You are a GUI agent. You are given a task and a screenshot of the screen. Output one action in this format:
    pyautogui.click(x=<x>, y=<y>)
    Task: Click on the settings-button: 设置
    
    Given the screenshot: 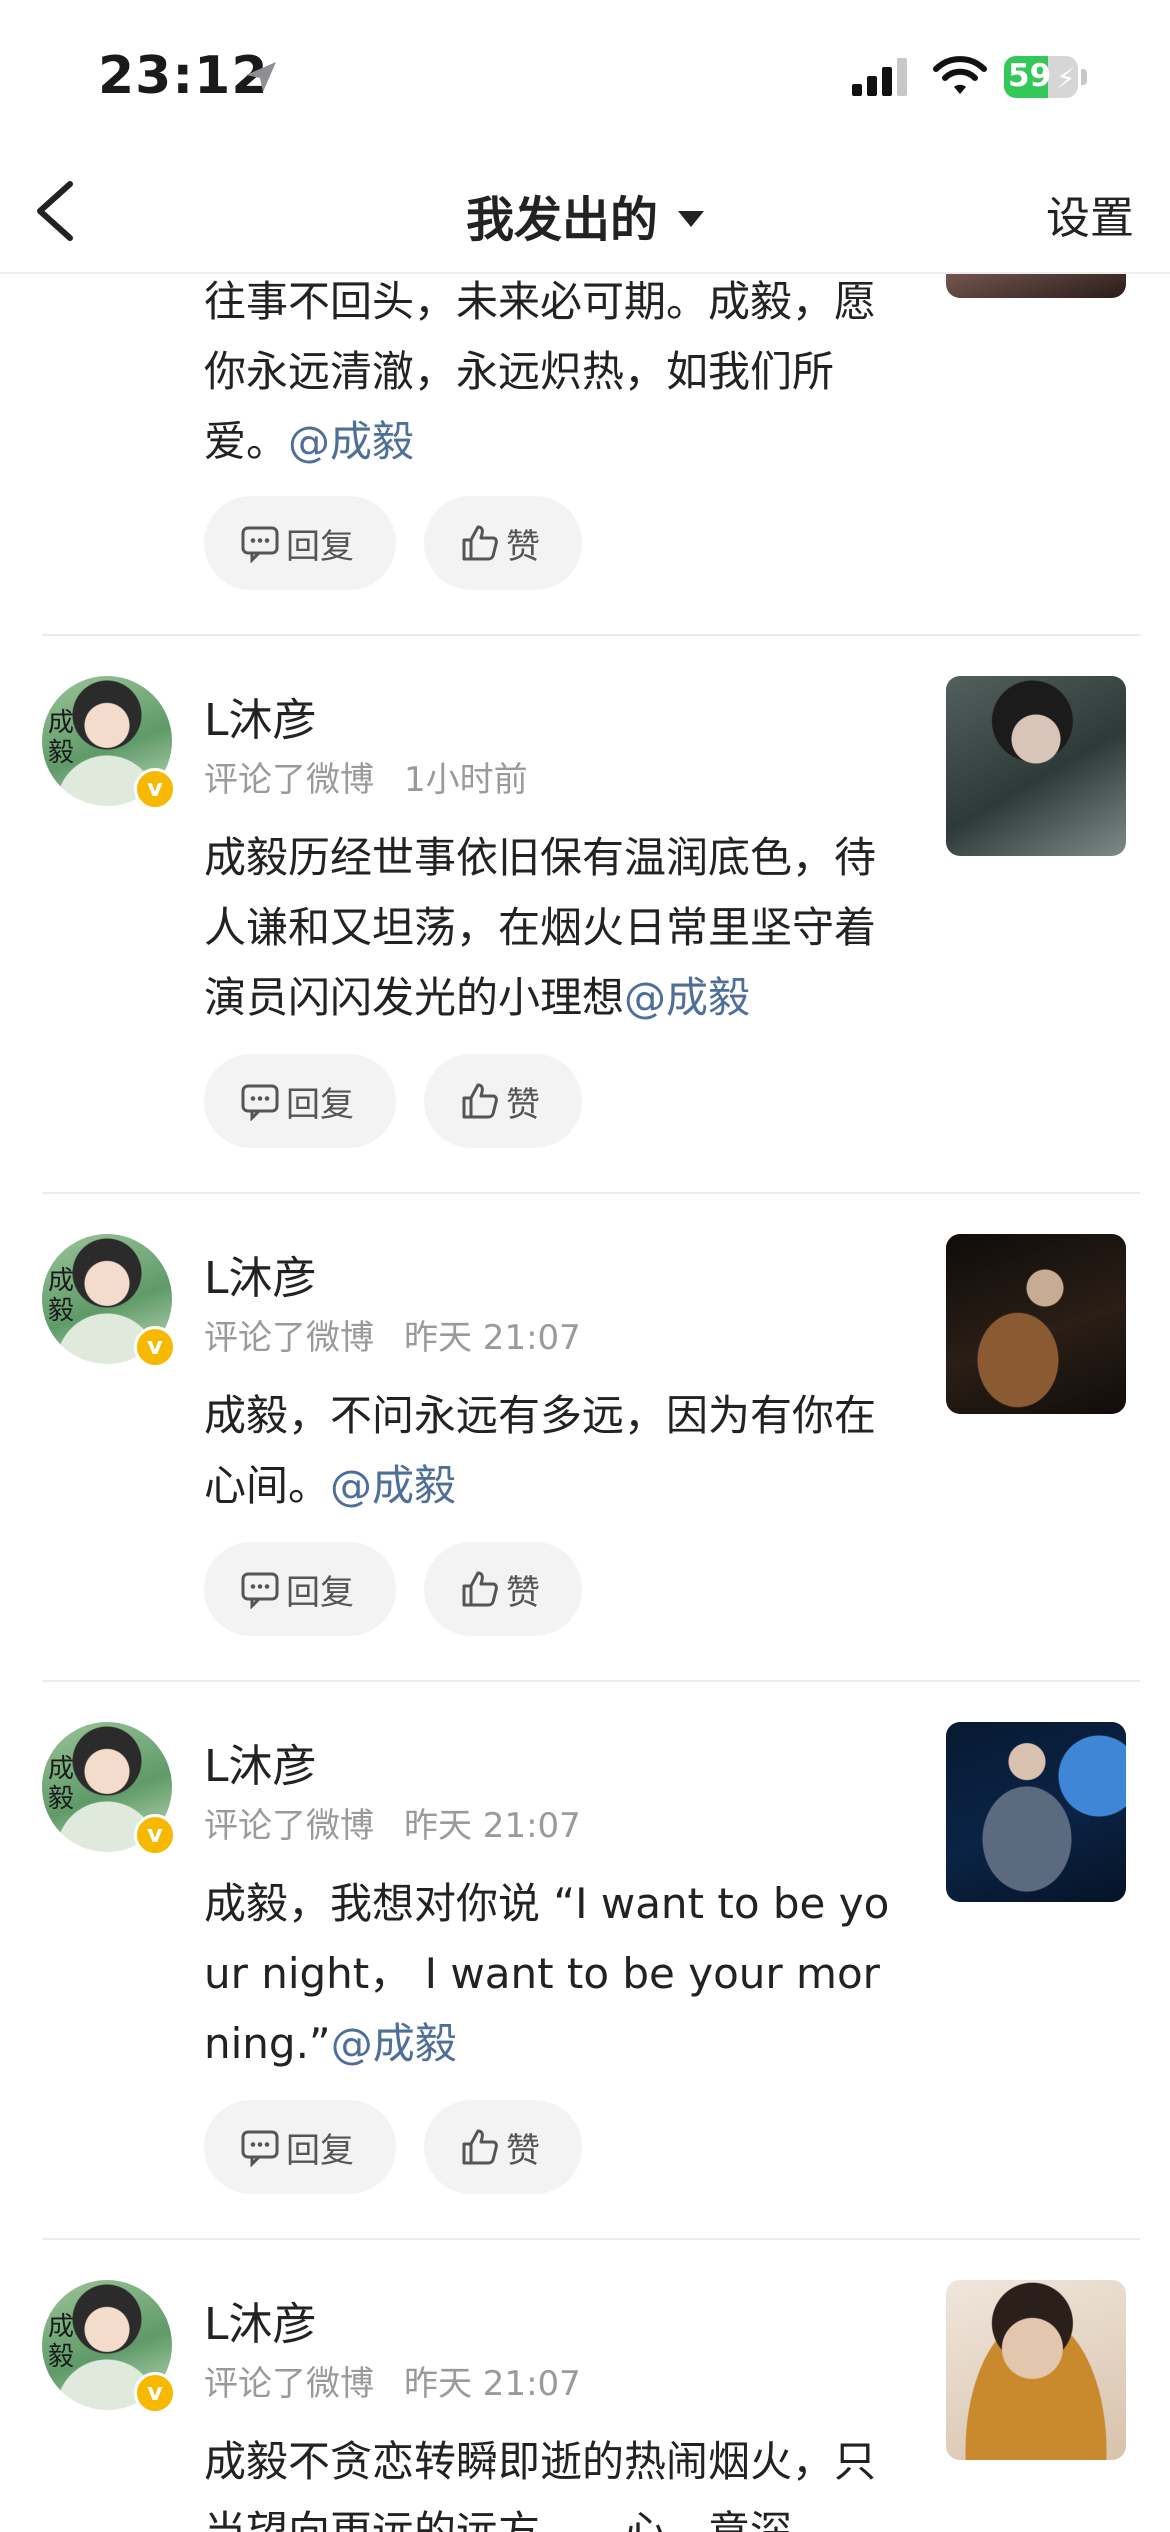 What is the action you would take?
    pyautogui.click(x=1090, y=214)
    